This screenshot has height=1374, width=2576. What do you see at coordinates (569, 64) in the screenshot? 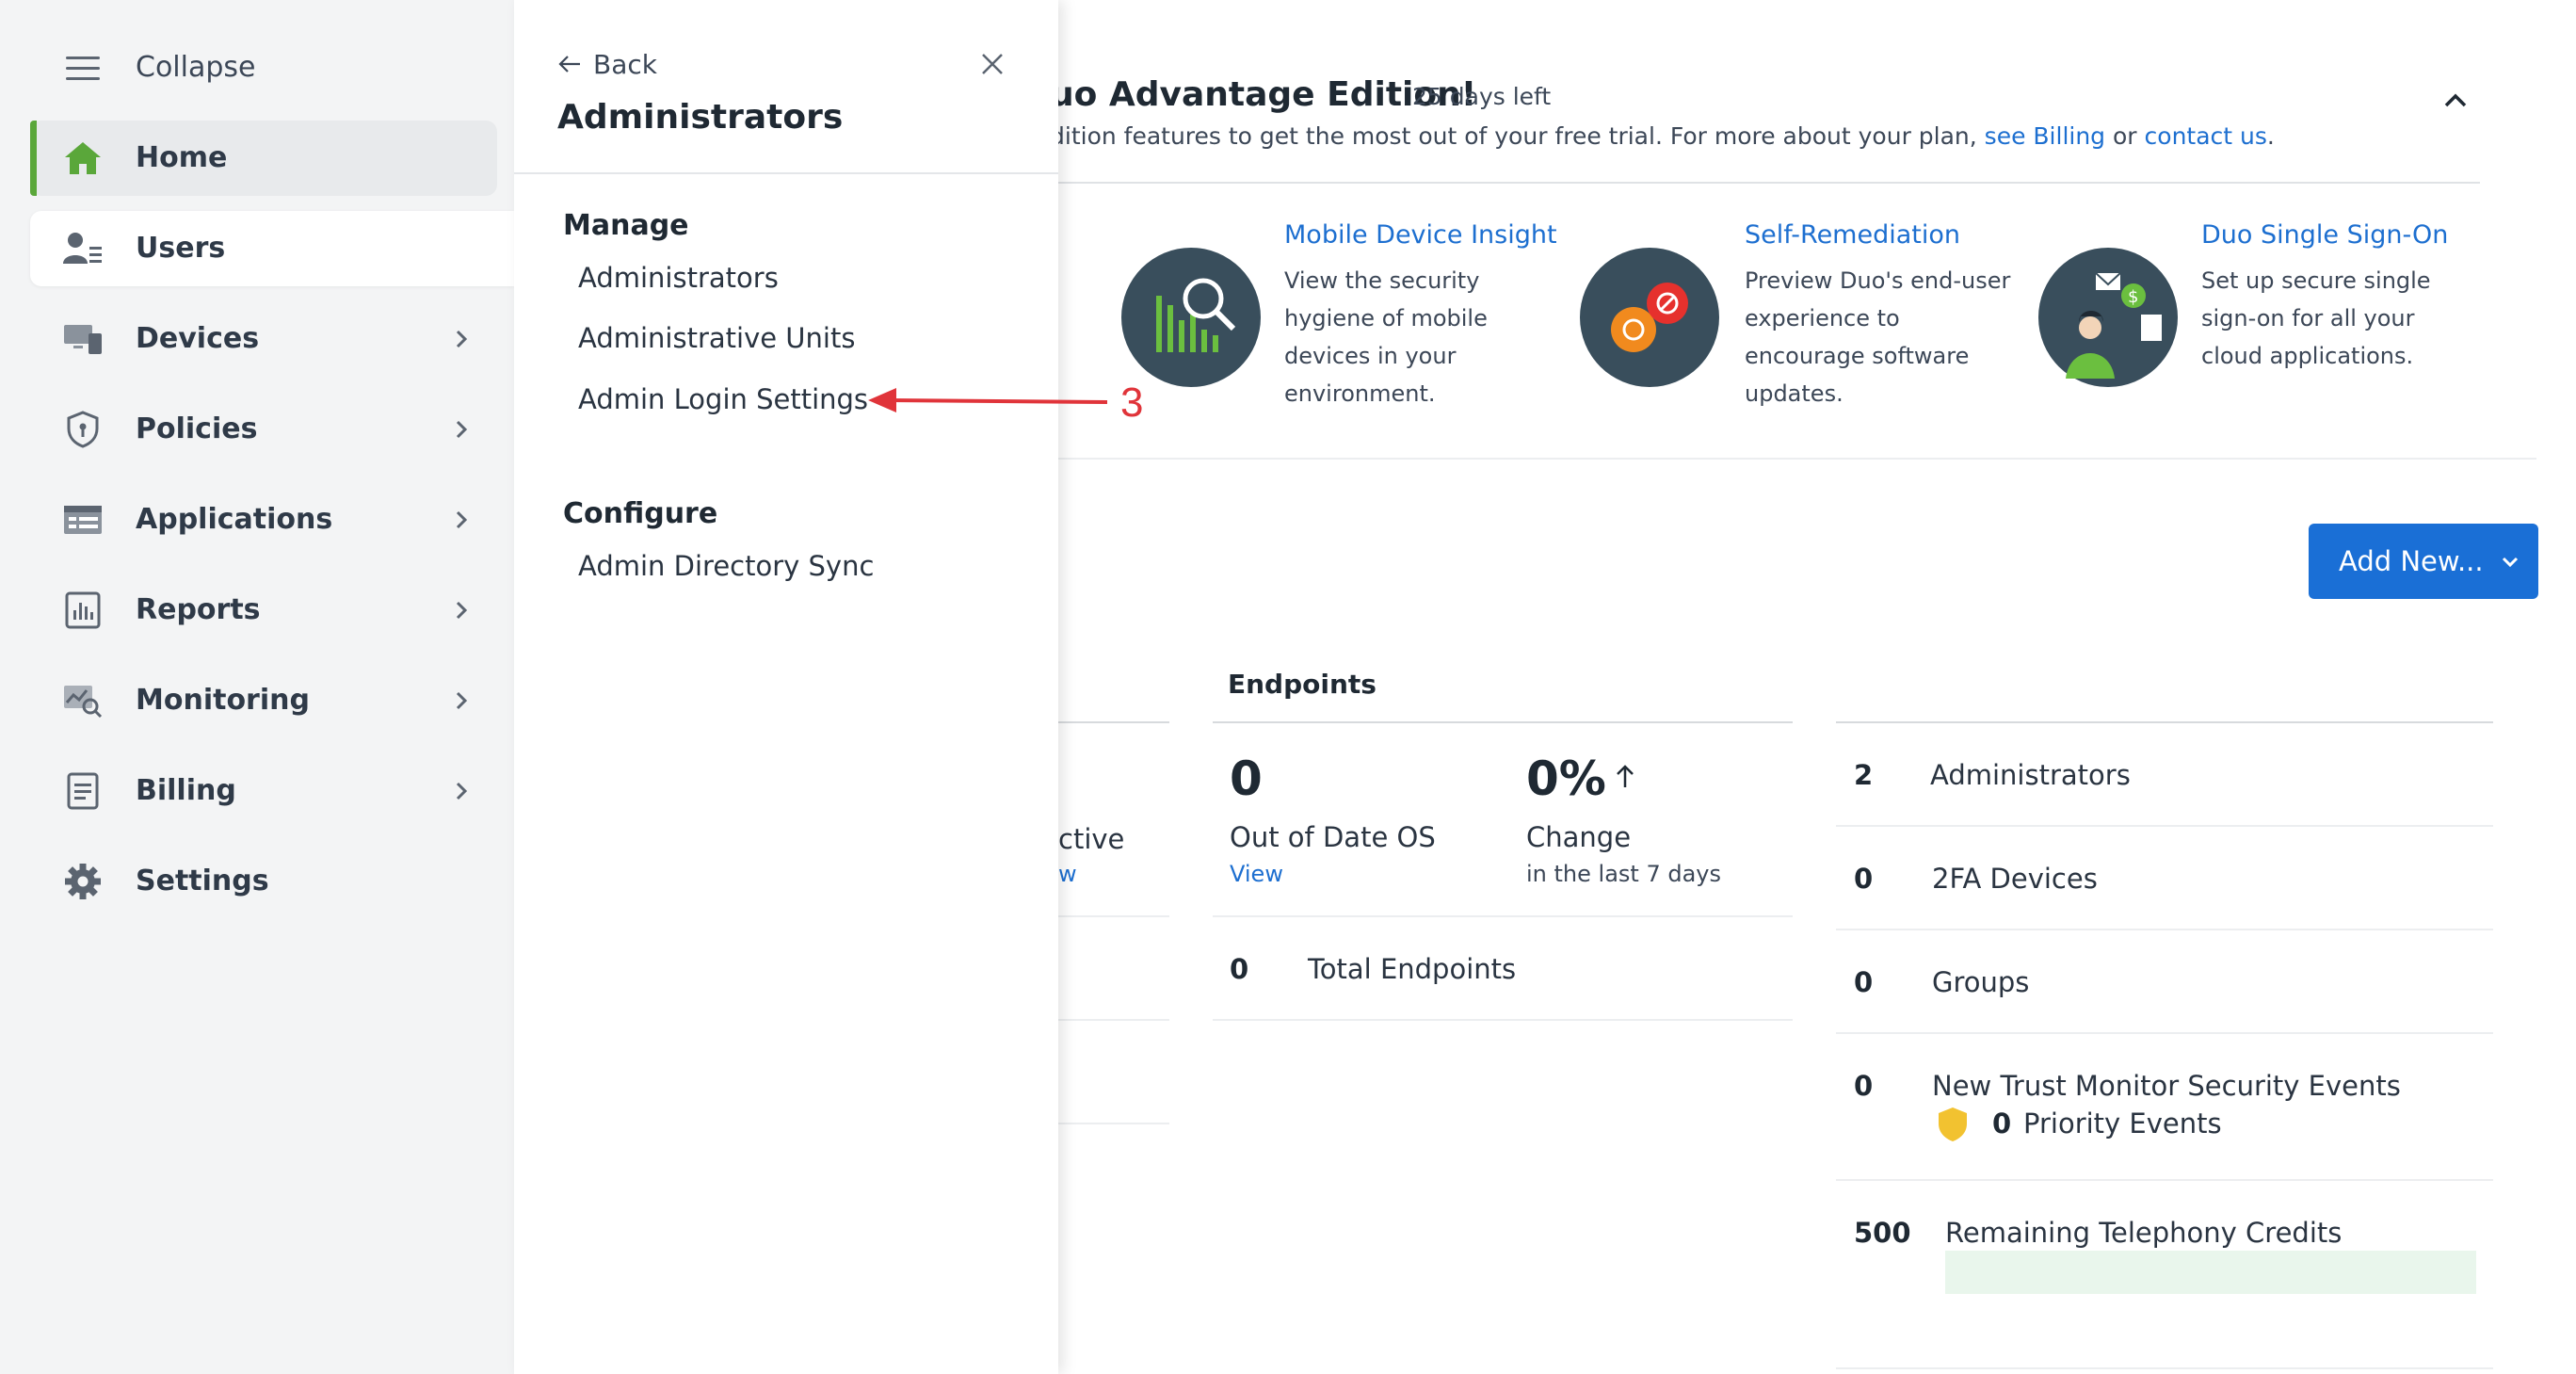
I see `arrow-left-icon` at bounding box center [569, 64].